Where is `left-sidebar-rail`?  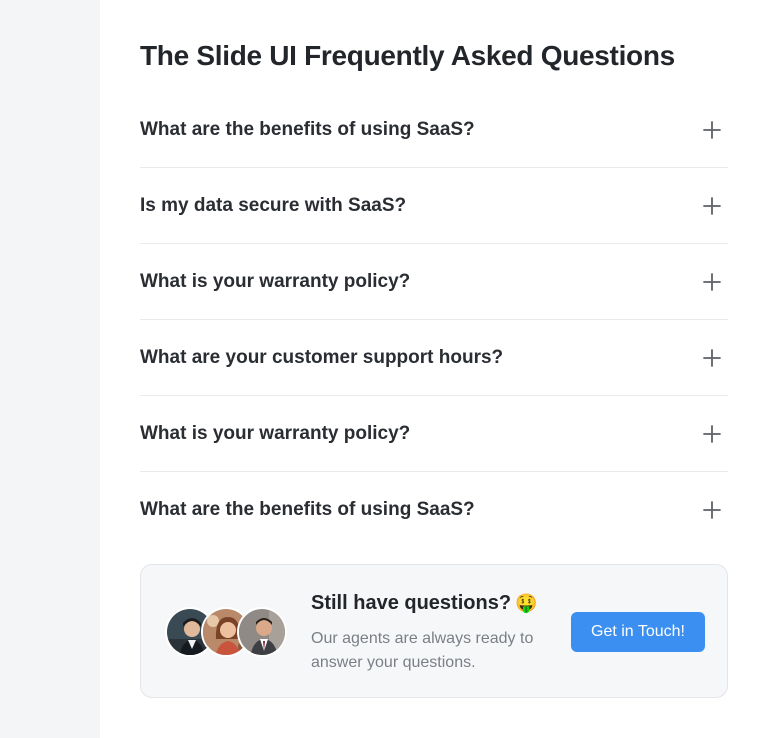 left-sidebar-rail is located at coordinates (50, 369).